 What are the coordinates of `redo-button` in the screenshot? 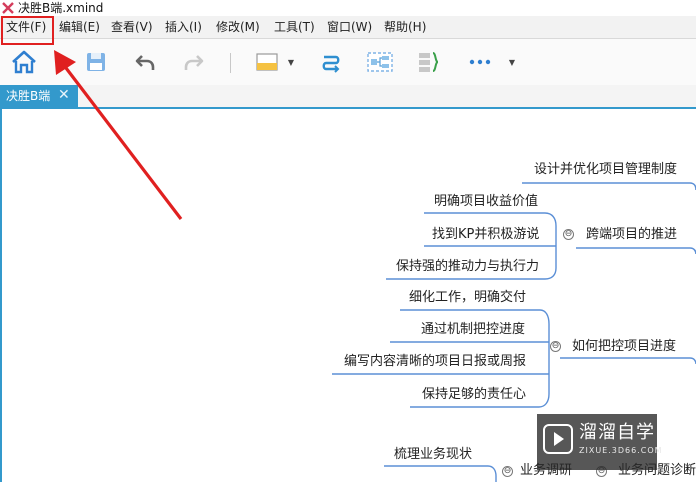 It's located at (194, 62).